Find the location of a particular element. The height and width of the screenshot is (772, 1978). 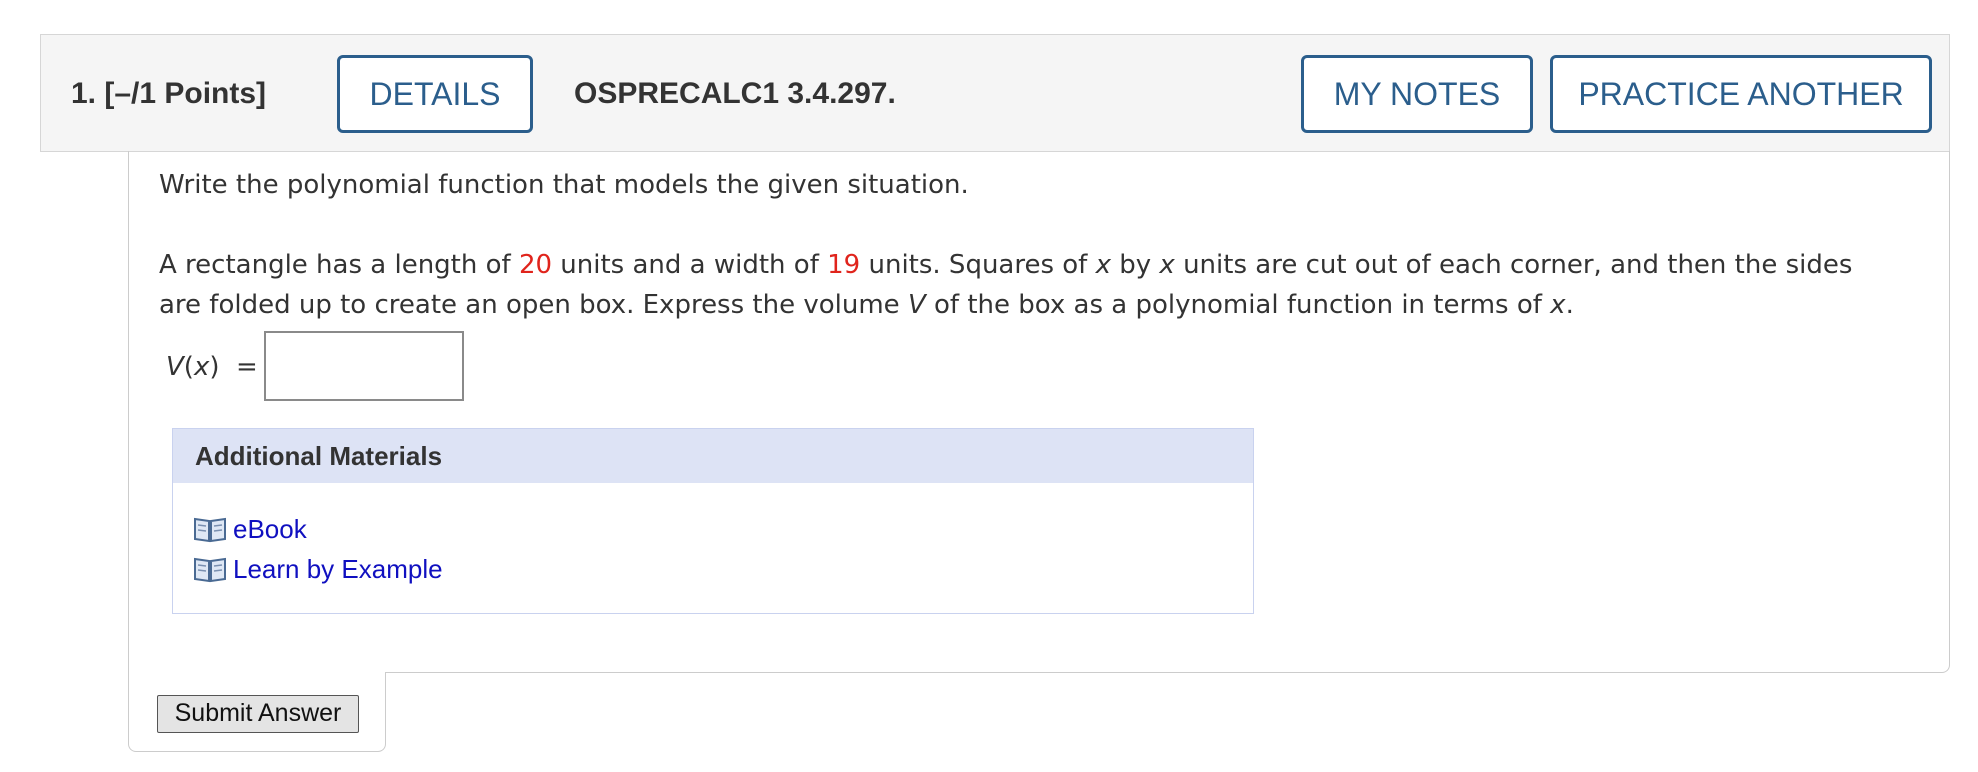

problem-text: by is located at coordinates (1135, 265).